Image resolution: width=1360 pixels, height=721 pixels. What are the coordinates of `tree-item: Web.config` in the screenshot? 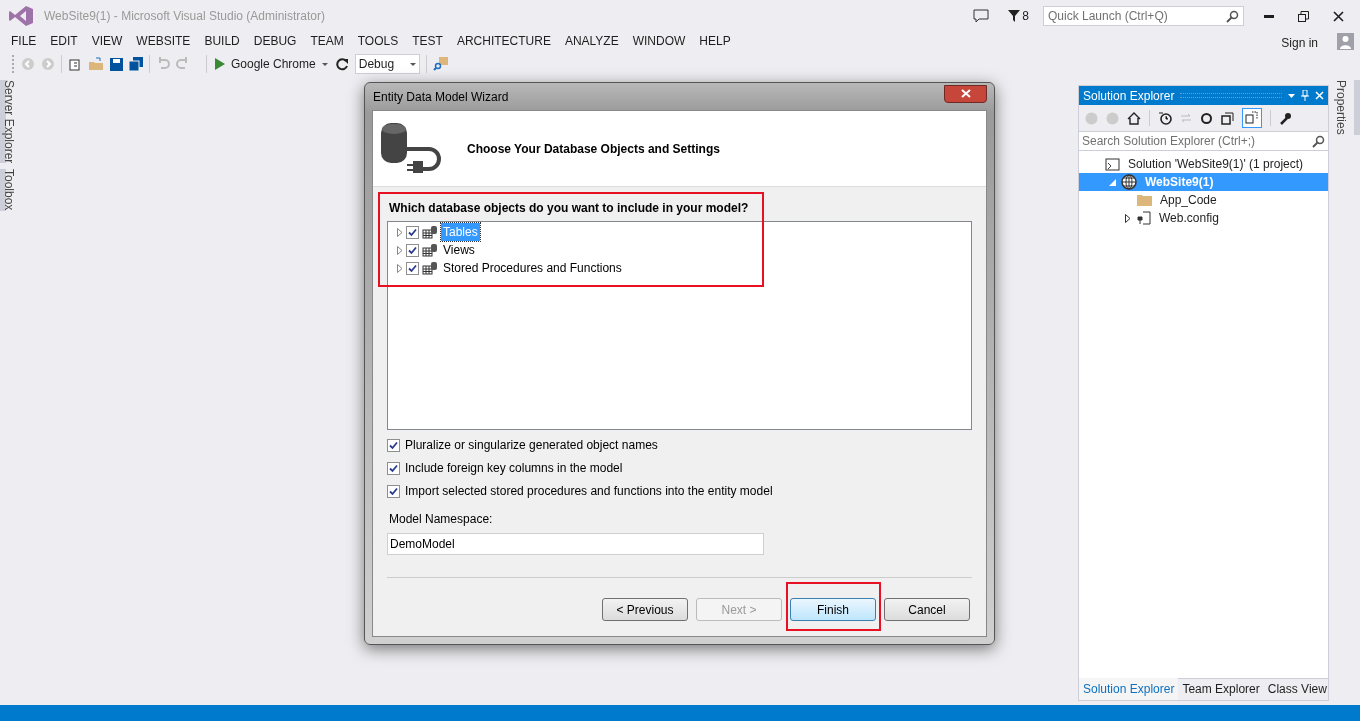 It's located at (1203, 218).